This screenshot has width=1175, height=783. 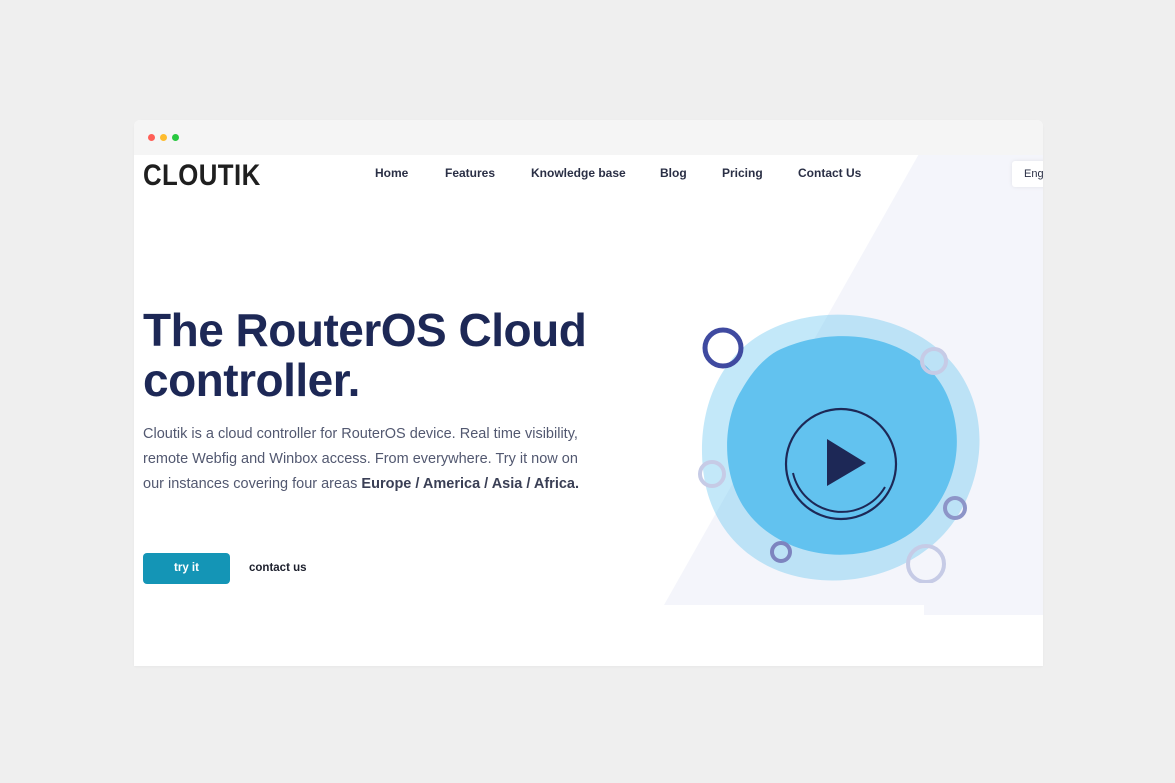 What do you see at coordinates (391, 173) in the screenshot?
I see `nav-item-home: Home` at bounding box center [391, 173].